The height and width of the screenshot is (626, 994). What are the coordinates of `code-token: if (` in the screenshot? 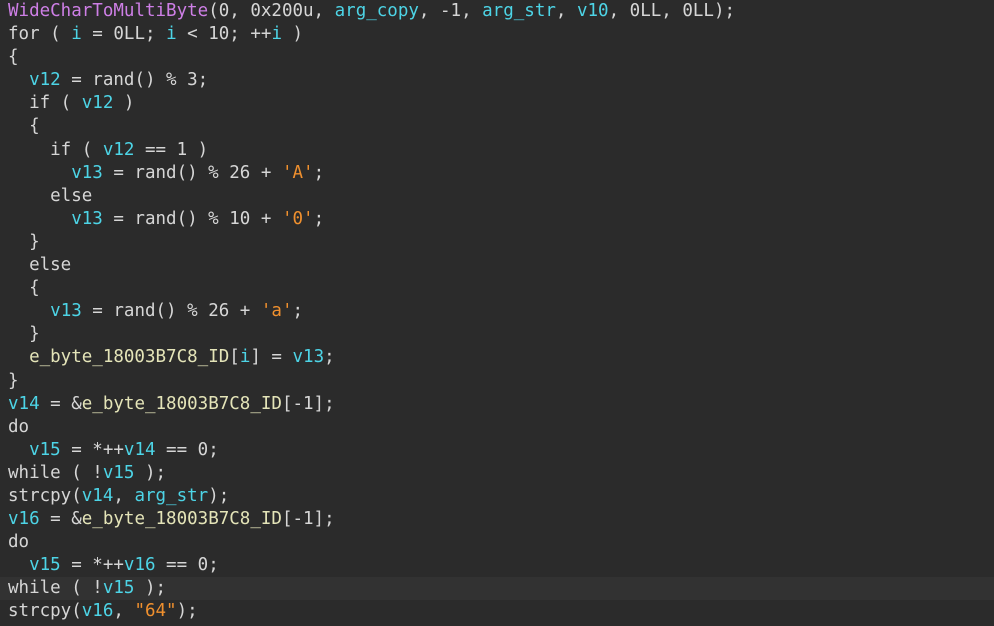 It's located at (45, 103).